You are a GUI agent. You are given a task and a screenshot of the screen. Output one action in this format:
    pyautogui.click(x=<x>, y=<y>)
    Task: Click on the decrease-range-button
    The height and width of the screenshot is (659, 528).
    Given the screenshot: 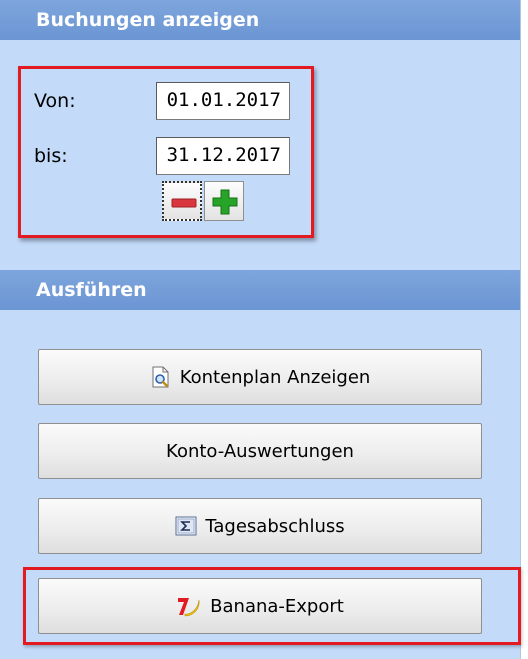 What is the action you would take?
    pyautogui.click(x=182, y=201)
    